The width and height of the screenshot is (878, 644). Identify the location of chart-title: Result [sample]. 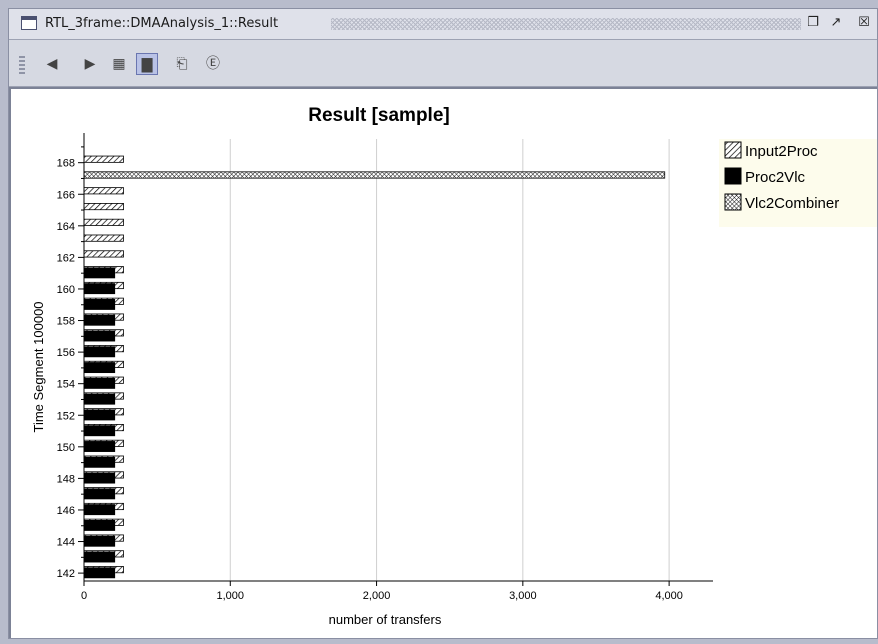
(378, 115).